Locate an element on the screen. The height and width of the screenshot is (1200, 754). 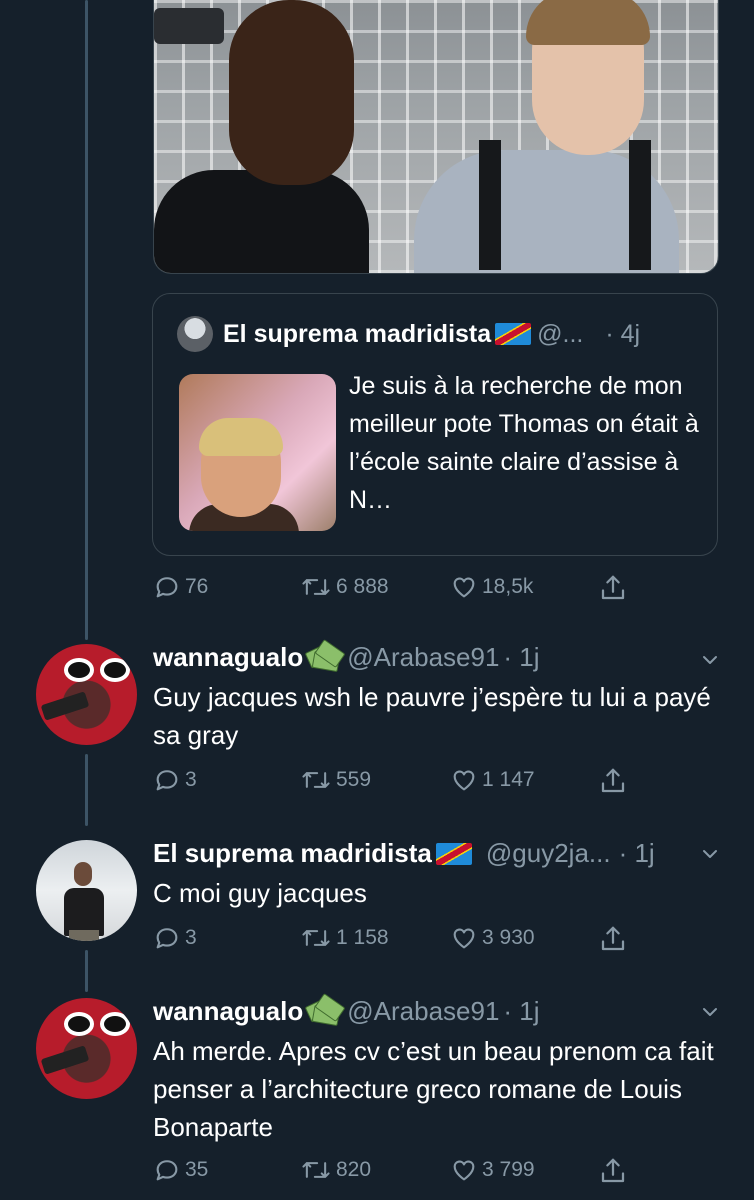
backpack-strap-right is located at coordinates (640, 205).